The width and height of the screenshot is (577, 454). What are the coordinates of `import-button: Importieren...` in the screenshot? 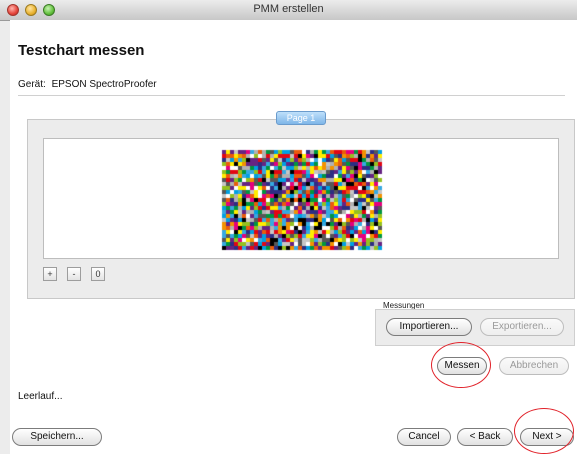 It's located at (429, 327).